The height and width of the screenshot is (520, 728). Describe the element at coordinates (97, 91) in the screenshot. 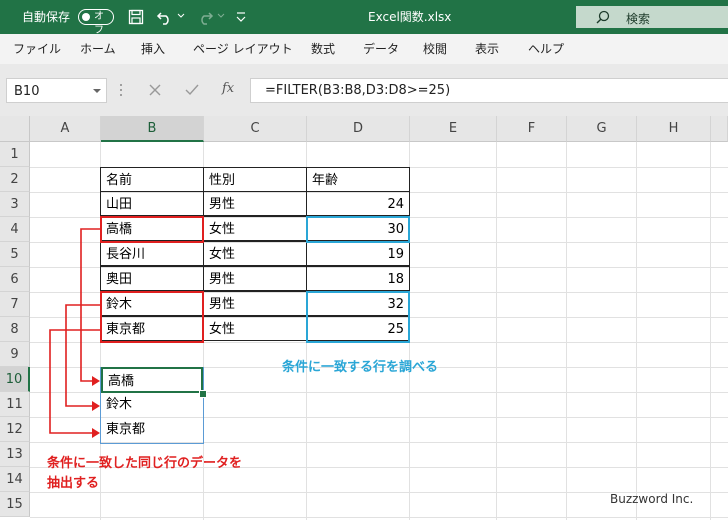

I see `name-box-dropdown-icon` at that location.